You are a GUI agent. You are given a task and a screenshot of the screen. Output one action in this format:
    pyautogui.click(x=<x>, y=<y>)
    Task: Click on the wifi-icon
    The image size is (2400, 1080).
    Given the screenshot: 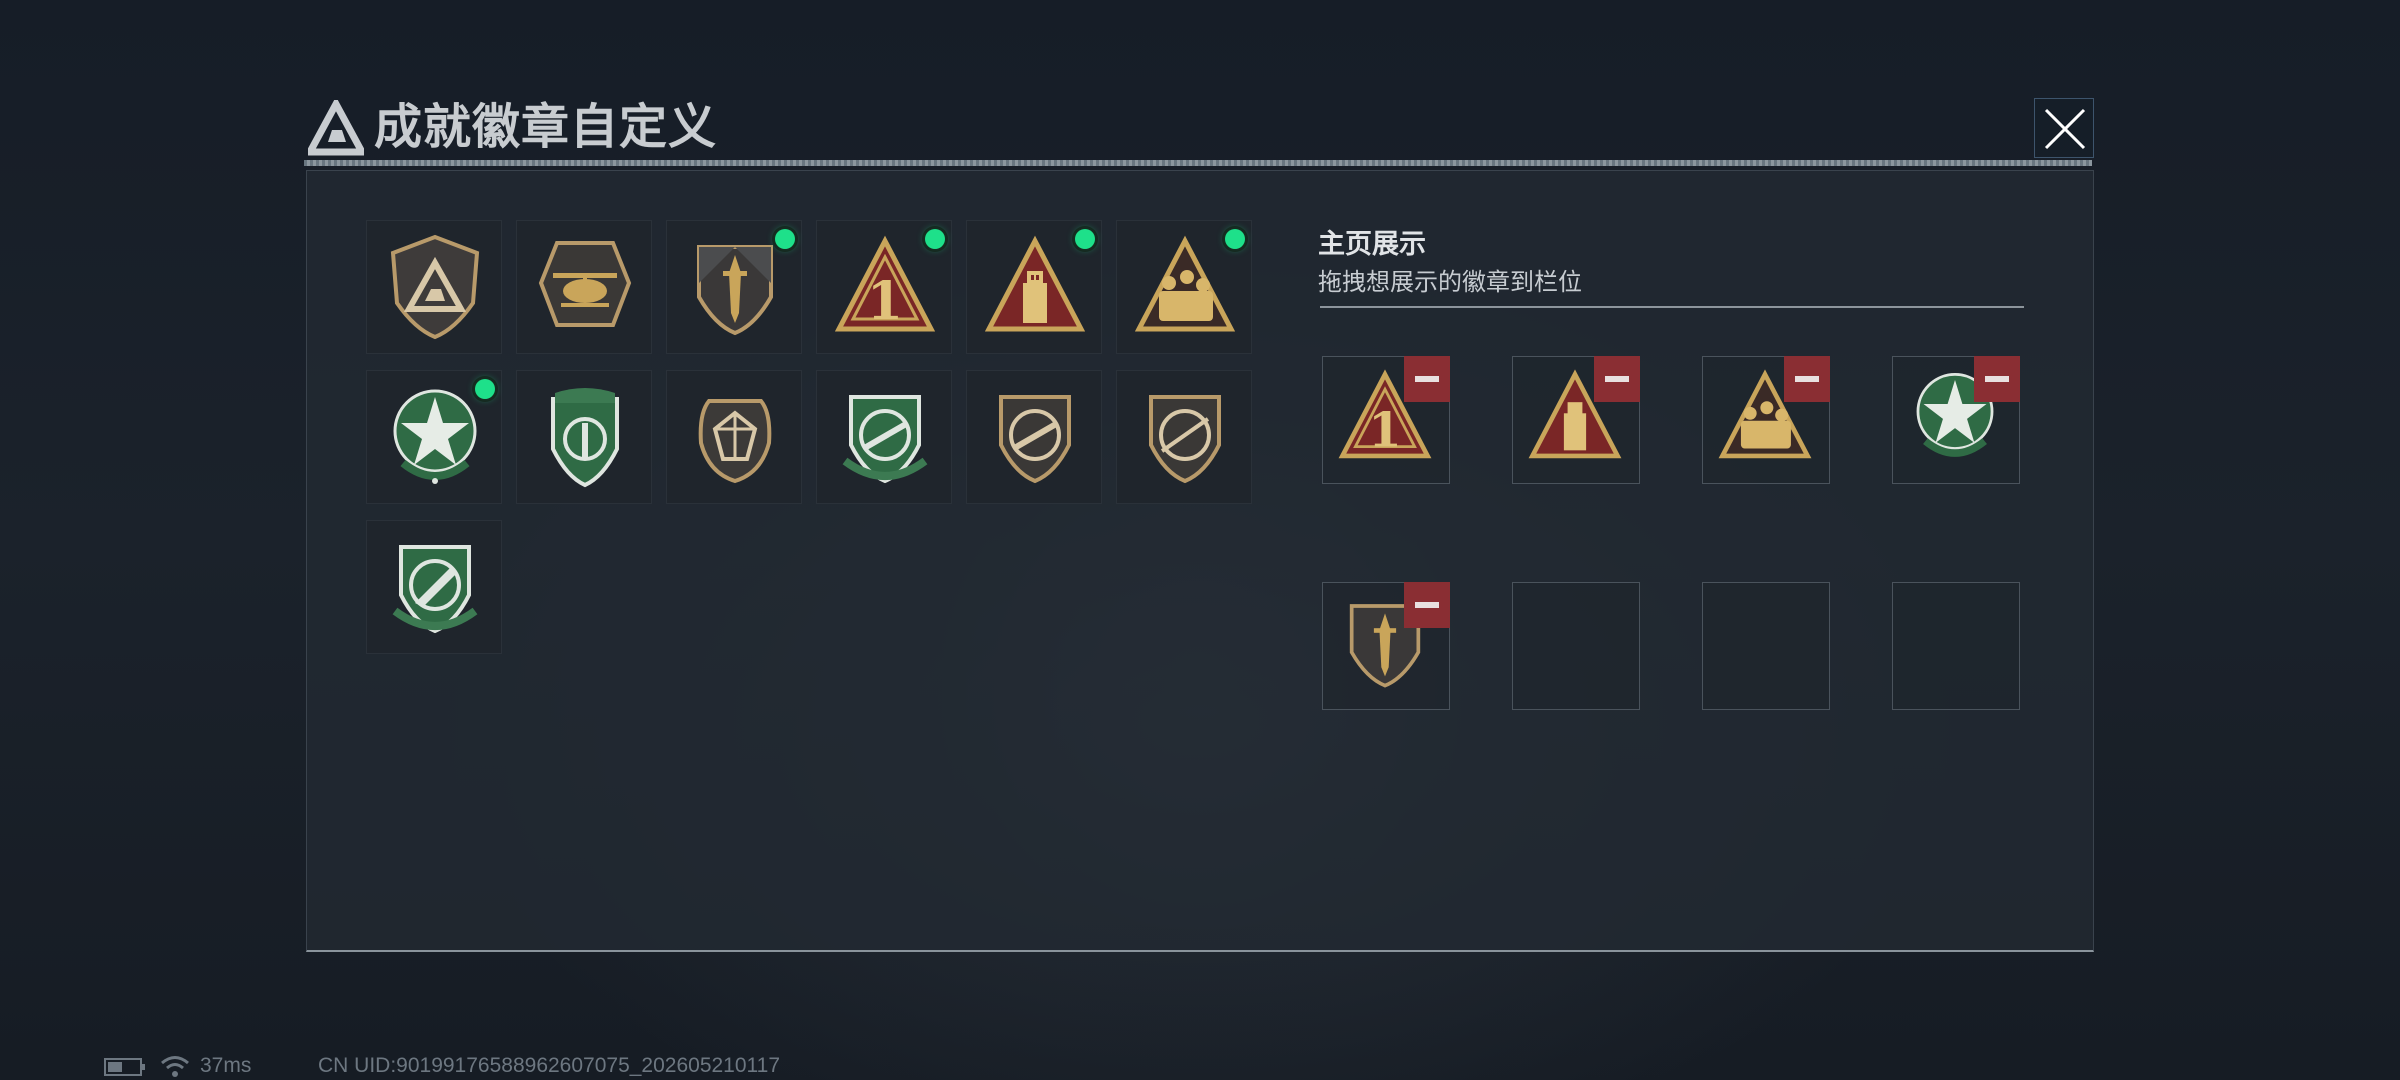 What is the action you would take?
    pyautogui.click(x=175, y=1066)
    